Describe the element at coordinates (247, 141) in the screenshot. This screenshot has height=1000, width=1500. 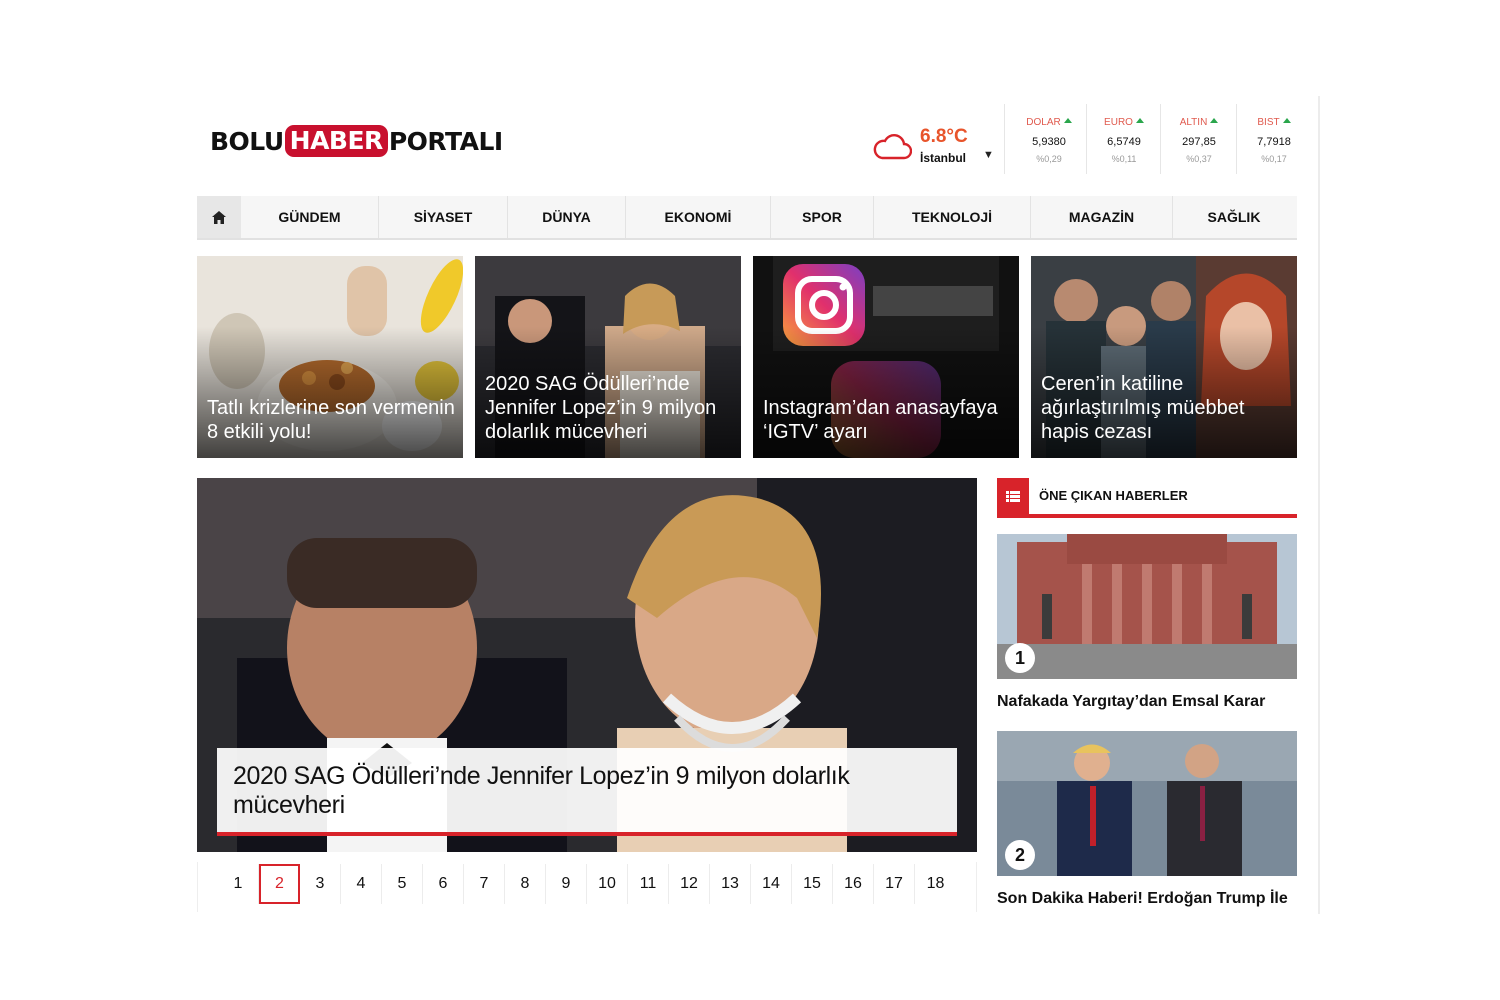
I see `logo-part-1: BOLU` at that location.